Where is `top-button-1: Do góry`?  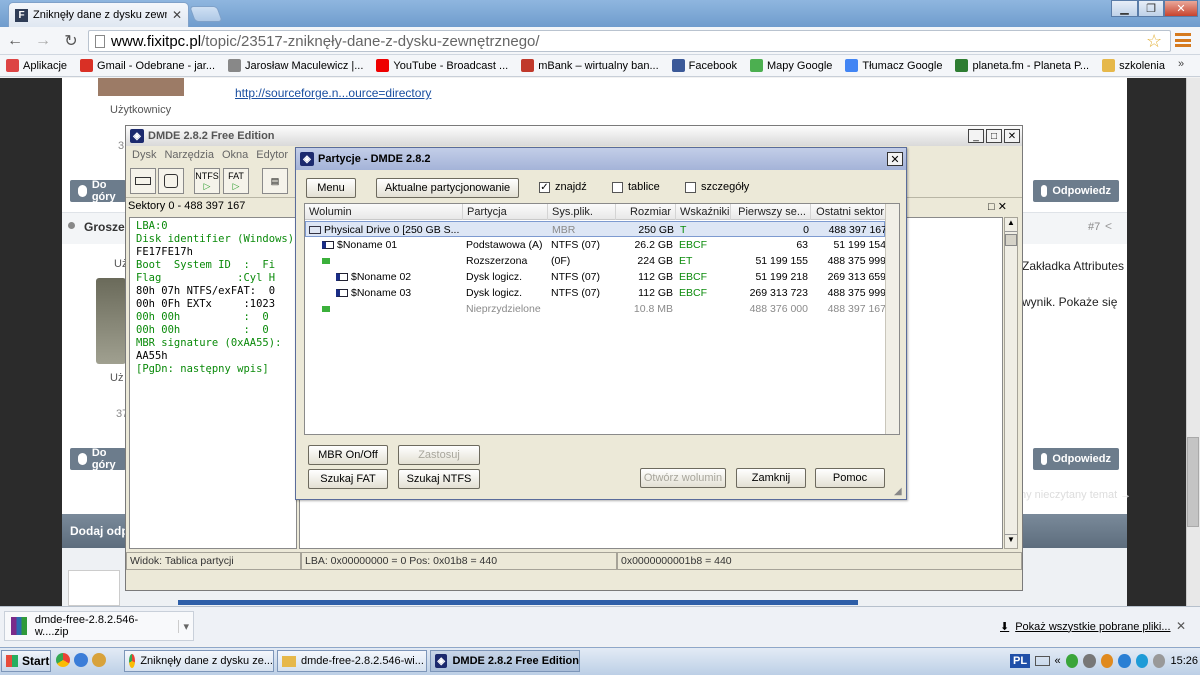 top-button-1: Do góry is located at coordinates (98, 191).